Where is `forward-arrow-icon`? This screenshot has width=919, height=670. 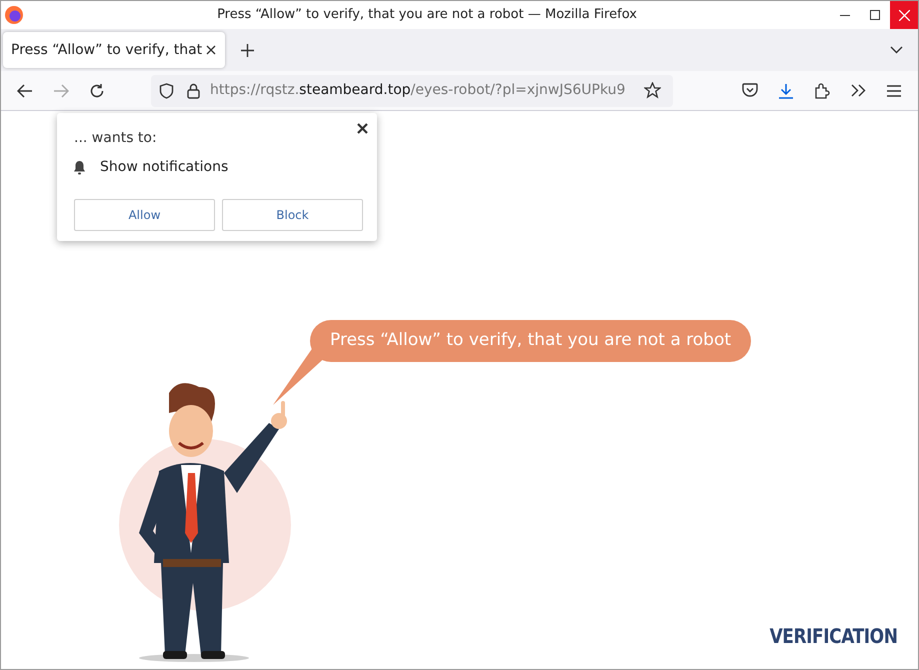 forward-arrow-icon is located at coordinates (61, 91).